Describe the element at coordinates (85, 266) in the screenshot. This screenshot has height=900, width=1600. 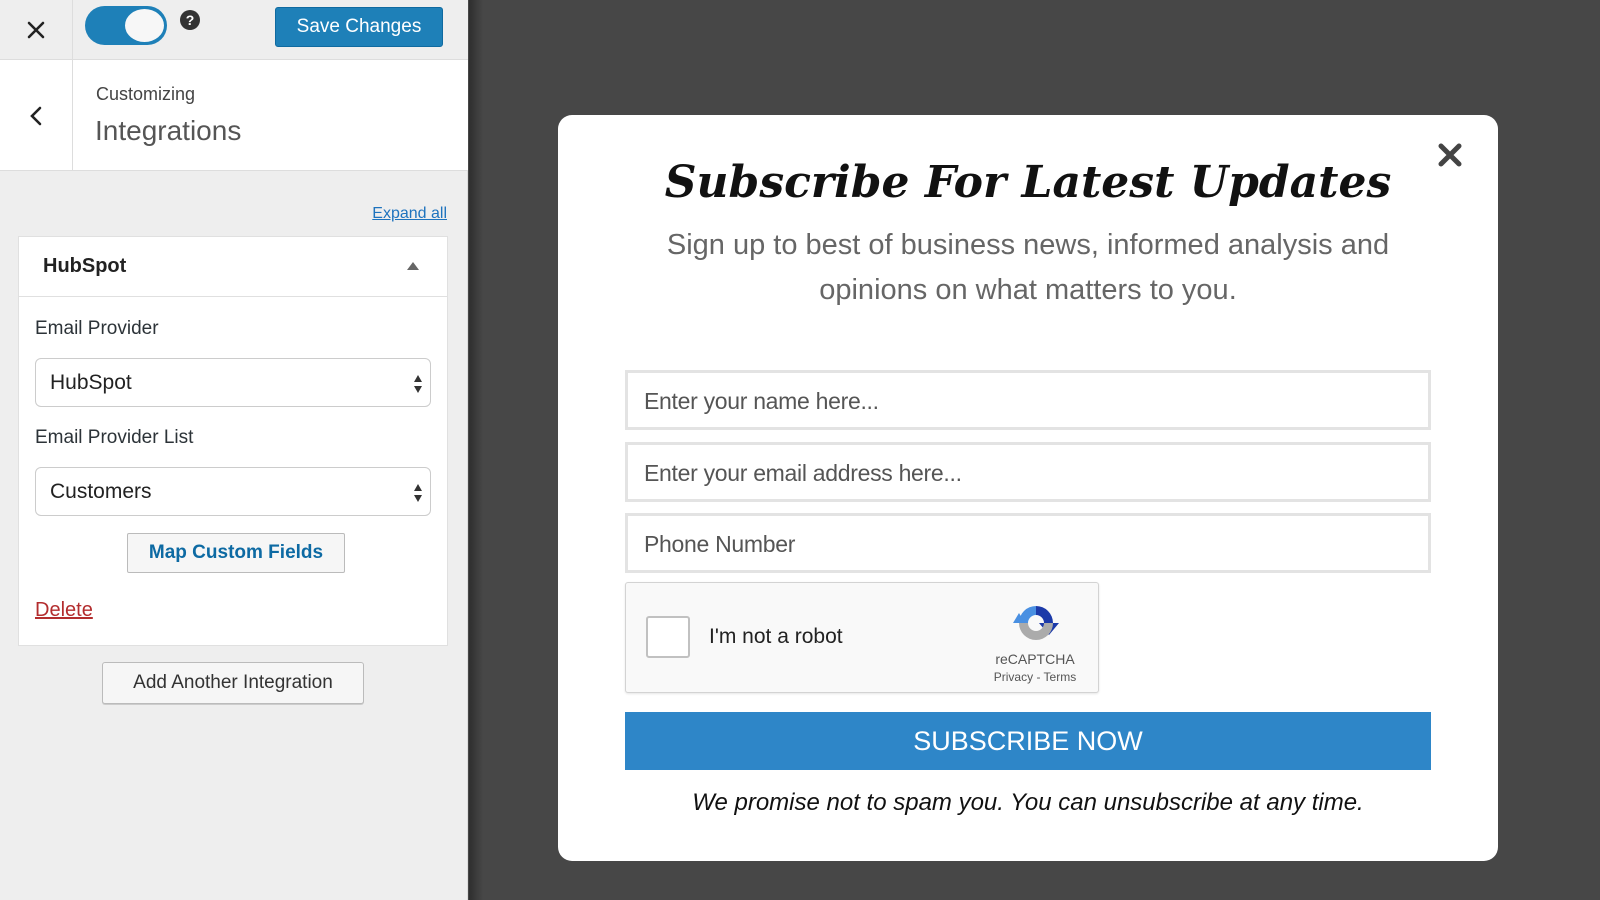
I see `integration-title: HubSpot` at that location.